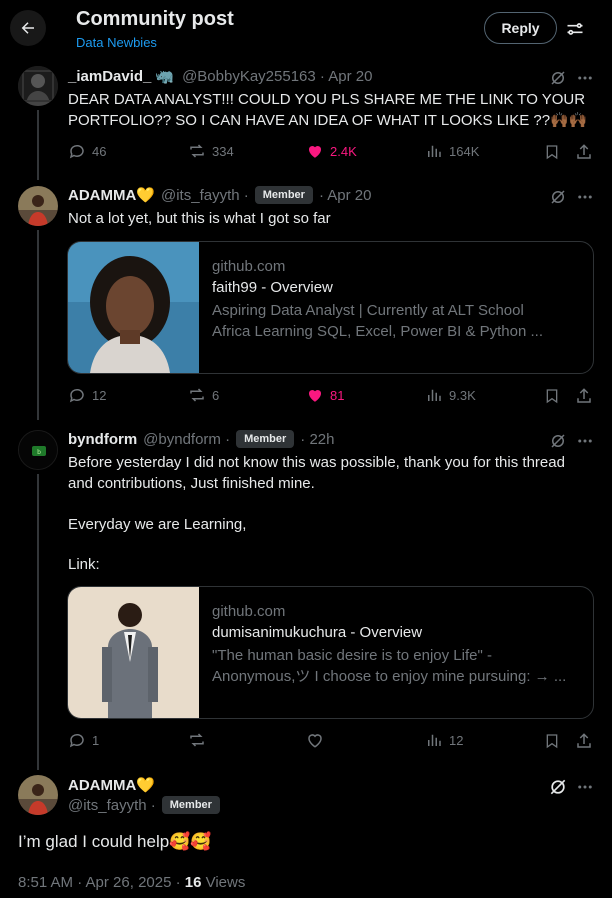  Describe the element at coordinates (337, 395) in the screenshot. I see `like-count: 81` at that location.